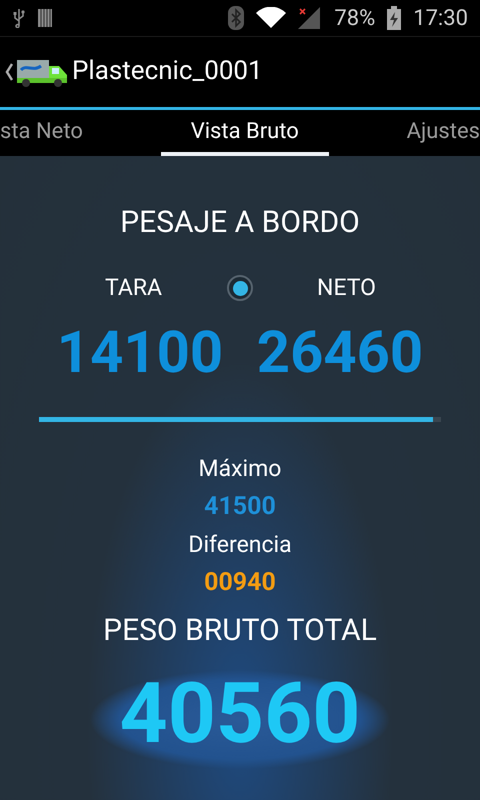 The height and width of the screenshot is (800, 480). What do you see at coordinates (431, 133) in the screenshot?
I see `tab: Ajustes` at bounding box center [431, 133].